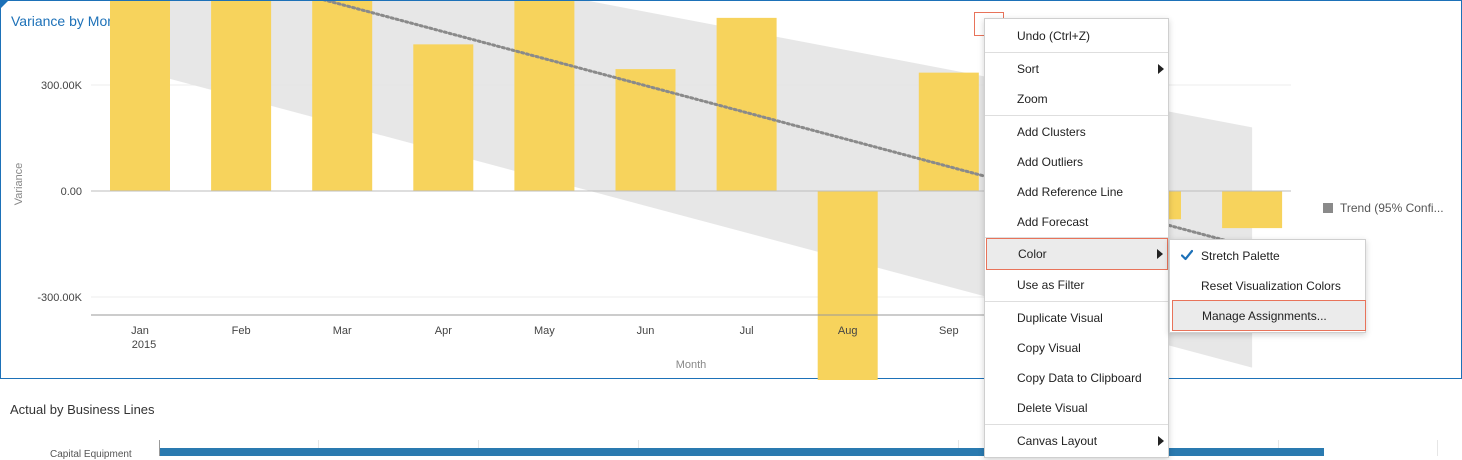 The height and width of the screenshot is (460, 1462). I want to click on submenu-reset-colors: Reset Visualization Colors, so click(1267, 286).